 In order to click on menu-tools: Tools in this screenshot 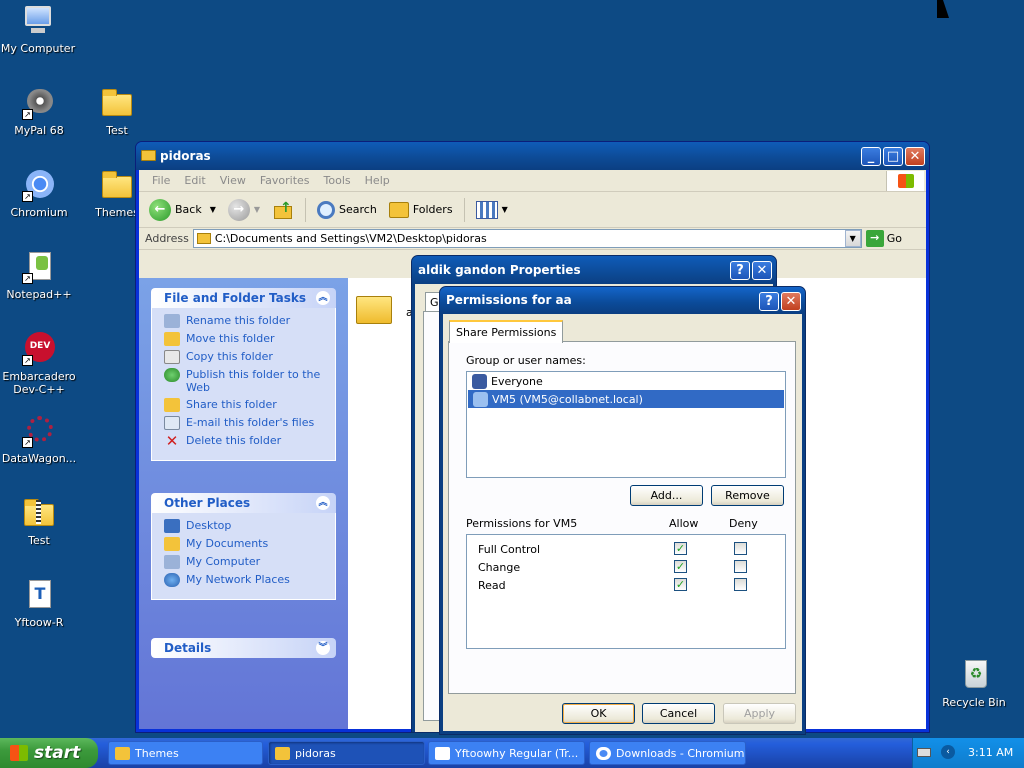, I will do `click(337, 180)`.